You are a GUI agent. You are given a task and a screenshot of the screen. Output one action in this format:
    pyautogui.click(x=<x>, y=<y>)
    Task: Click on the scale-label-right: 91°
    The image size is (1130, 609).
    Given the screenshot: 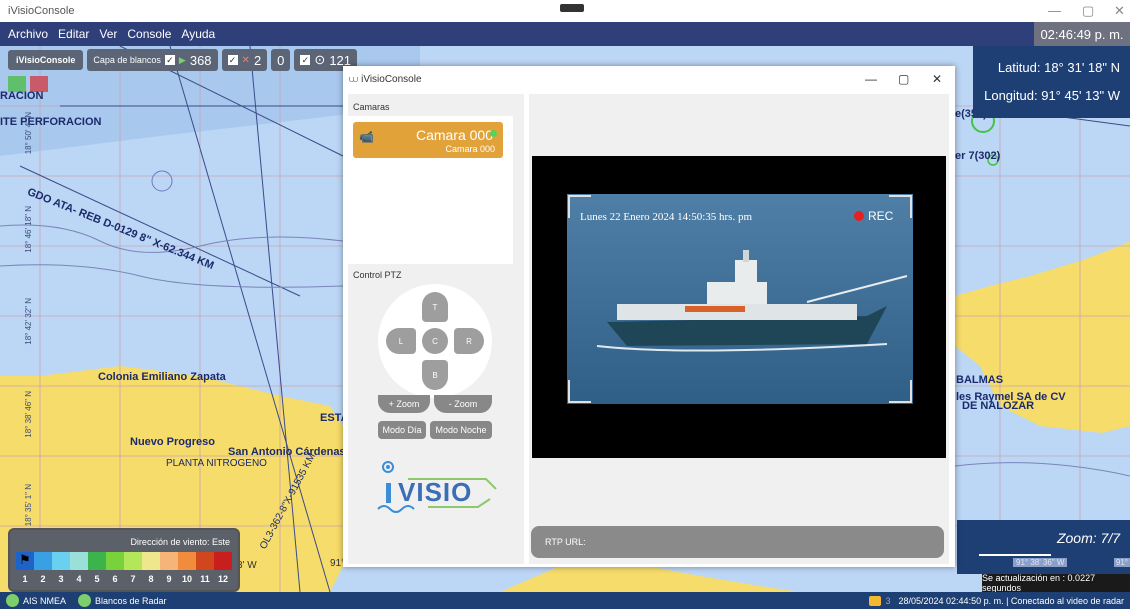 What is the action you would take?
    pyautogui.click(x=1121, y=562)
    